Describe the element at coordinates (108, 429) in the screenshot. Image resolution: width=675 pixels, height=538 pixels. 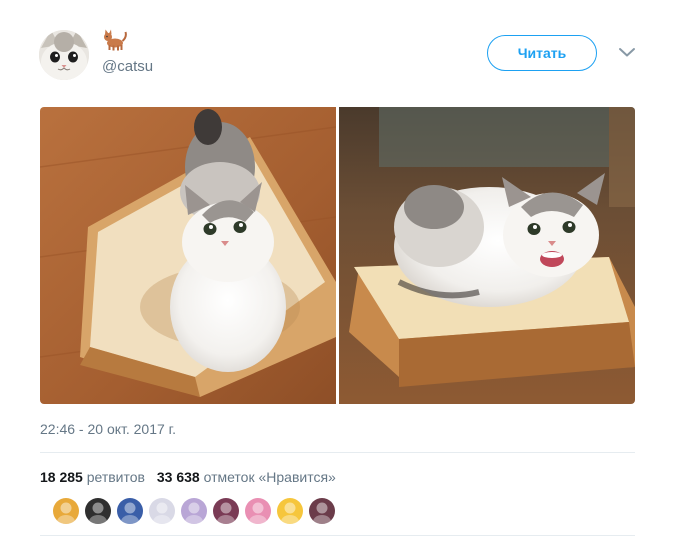
I see `tweet-timestamp: 22:46 - 20 окт. 2017 г.` at that location.